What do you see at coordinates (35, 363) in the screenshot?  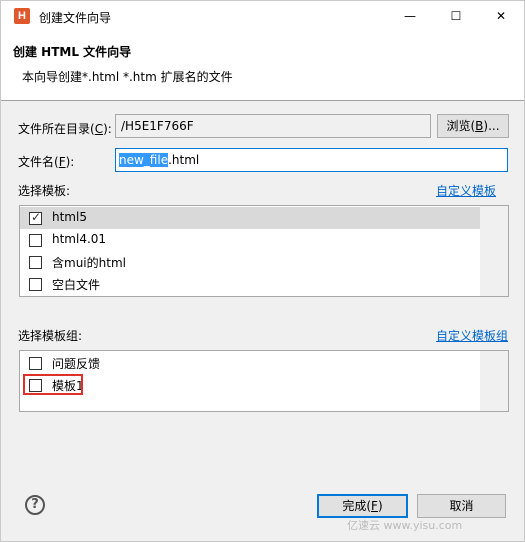 I see `template-group-checkbox-feedback` at bounding box center [35, 363].